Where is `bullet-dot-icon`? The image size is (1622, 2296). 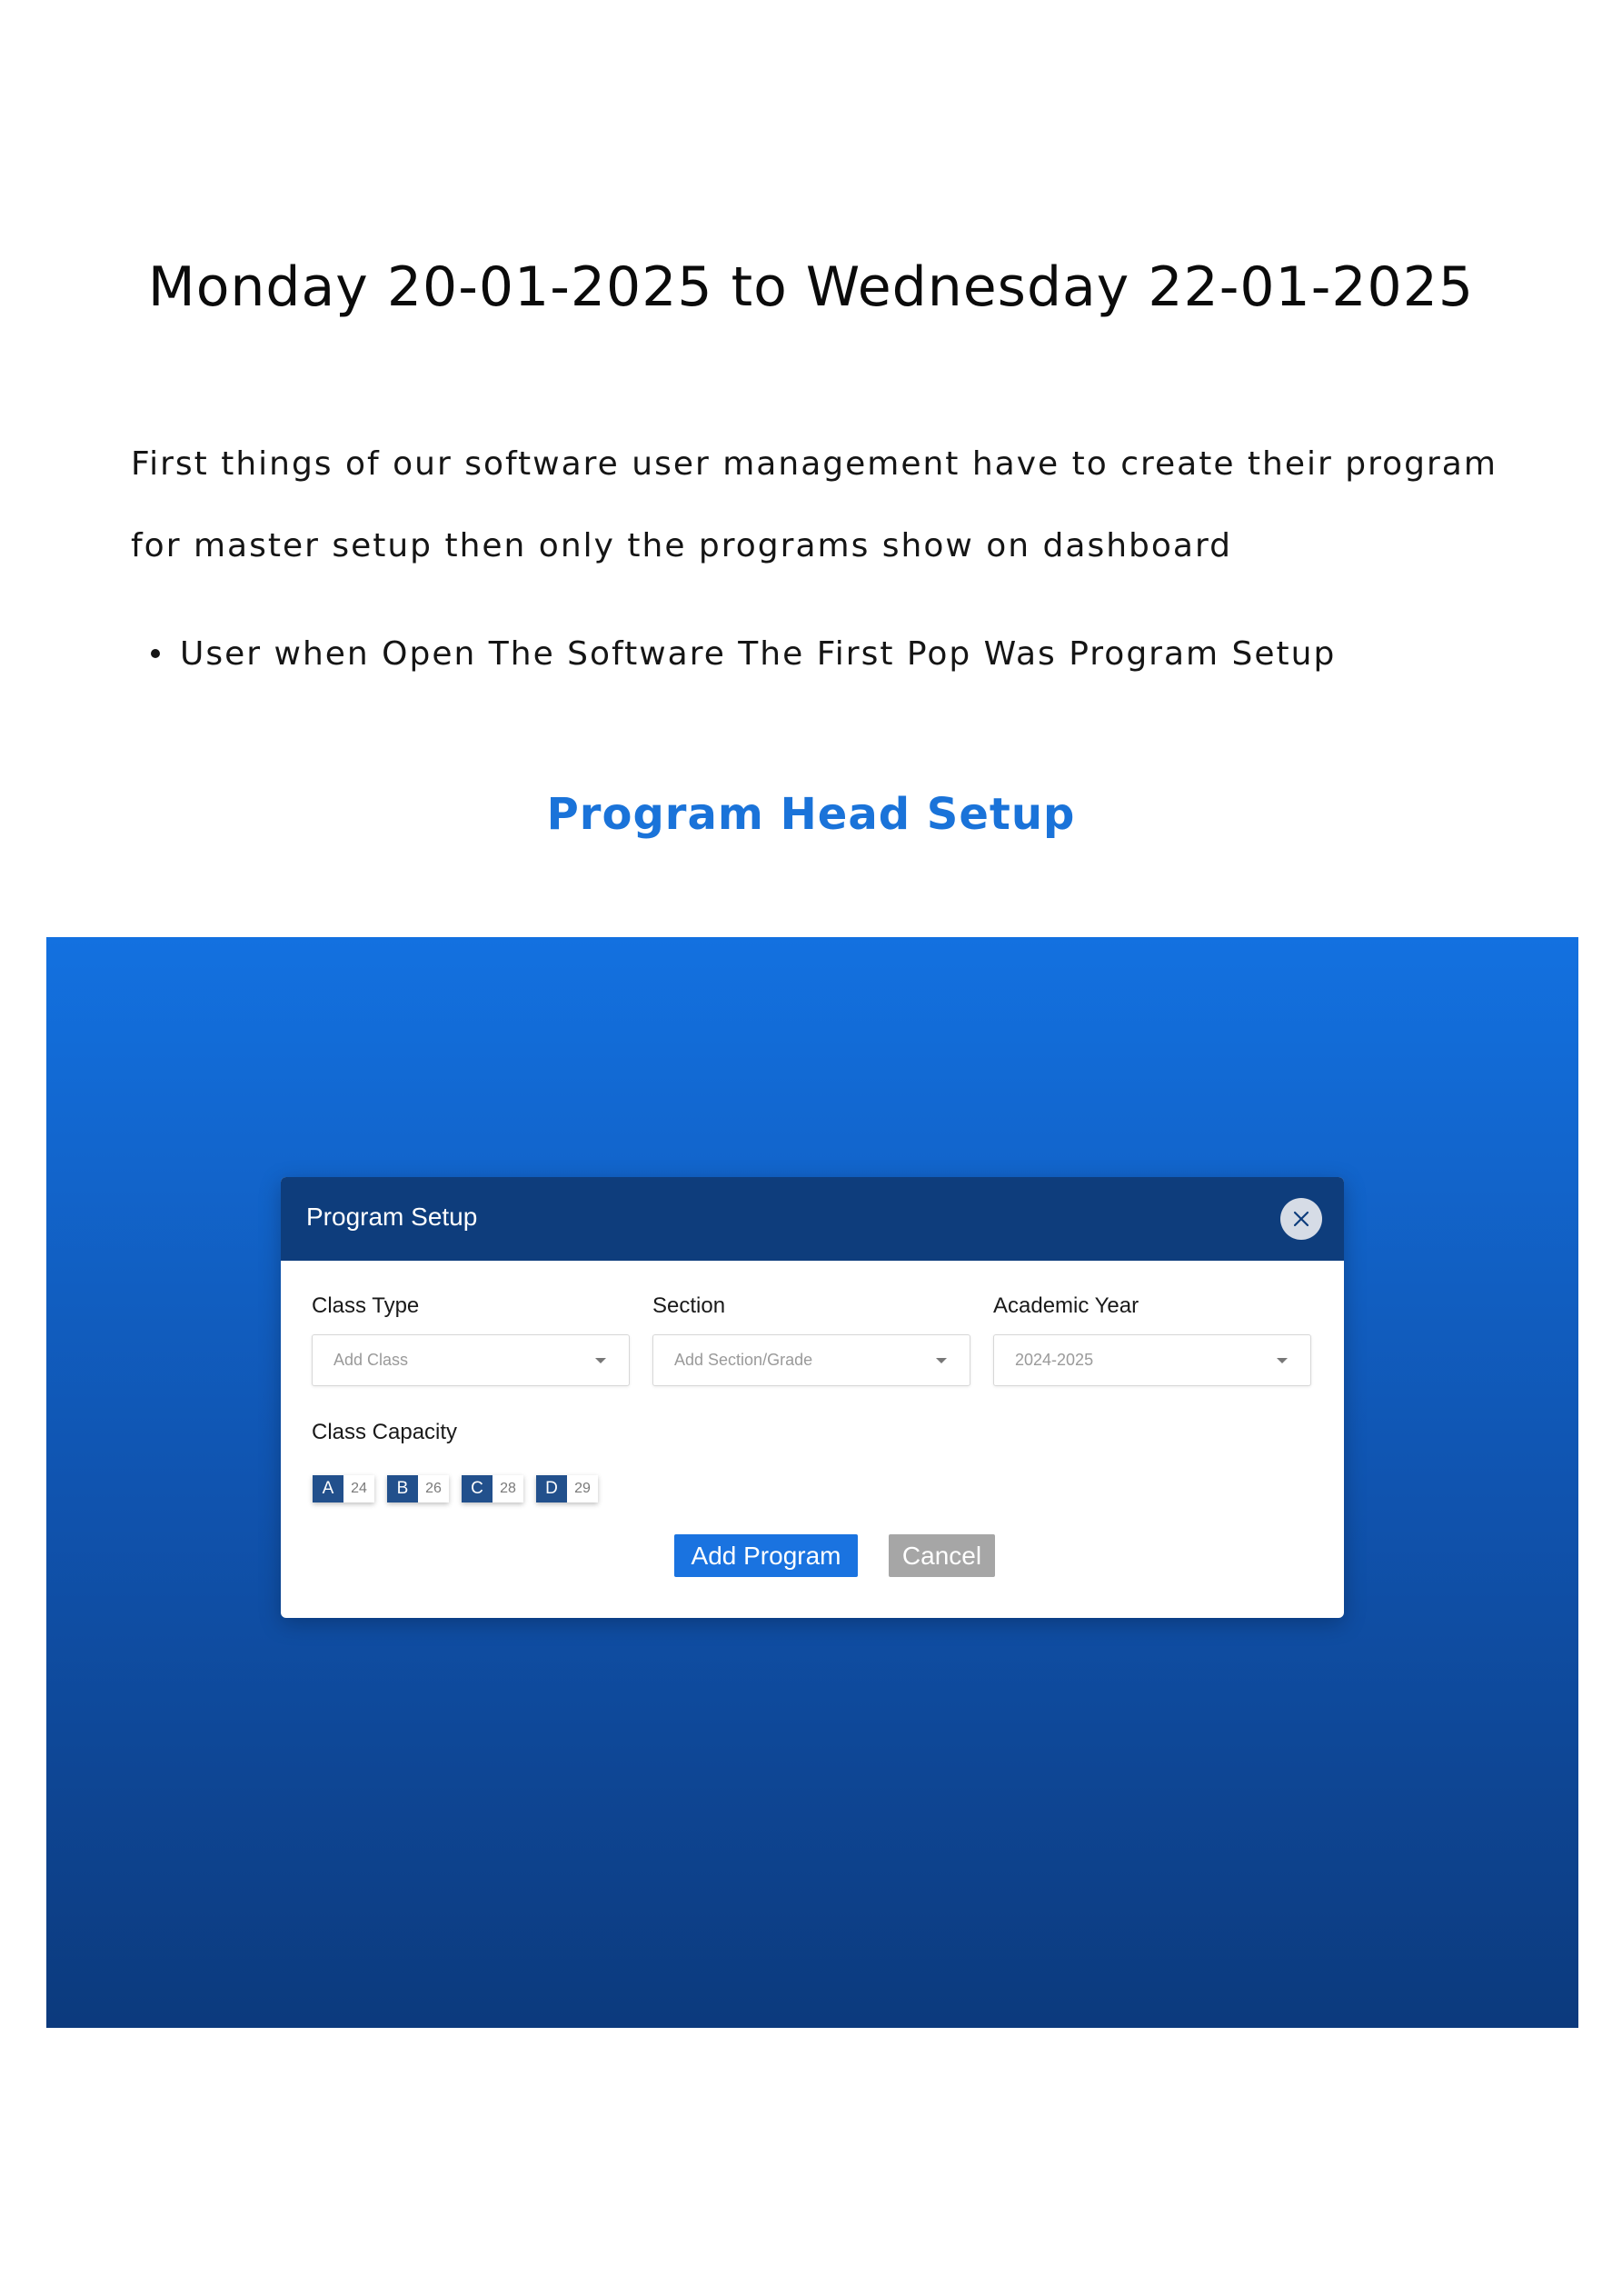 bullet-dot-icon is located at coordinates (155, 653).